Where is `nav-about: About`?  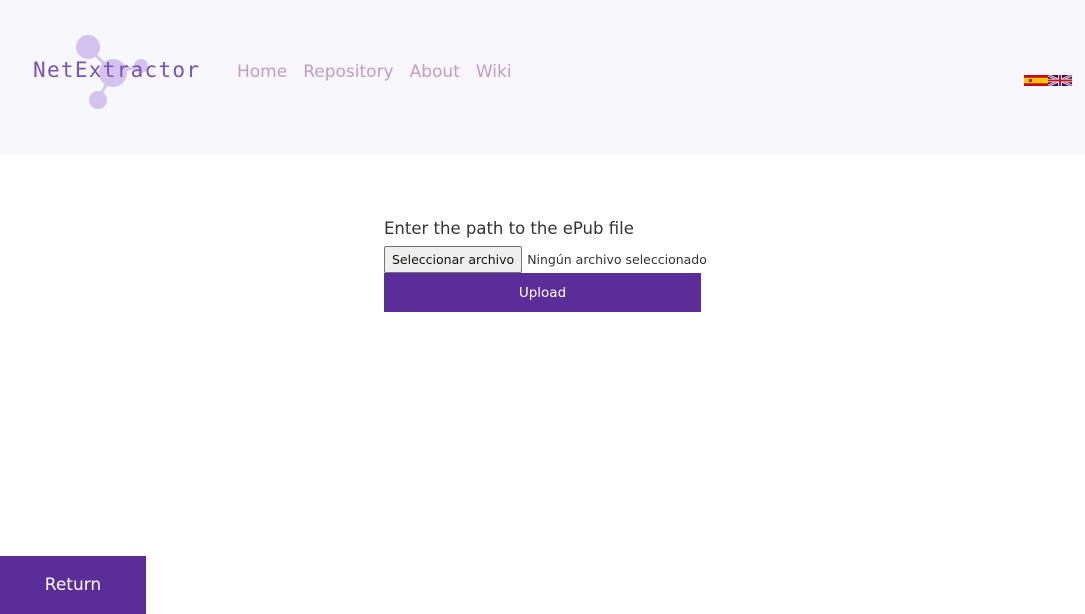 nav-about: About is located at coordinates (435, 72).